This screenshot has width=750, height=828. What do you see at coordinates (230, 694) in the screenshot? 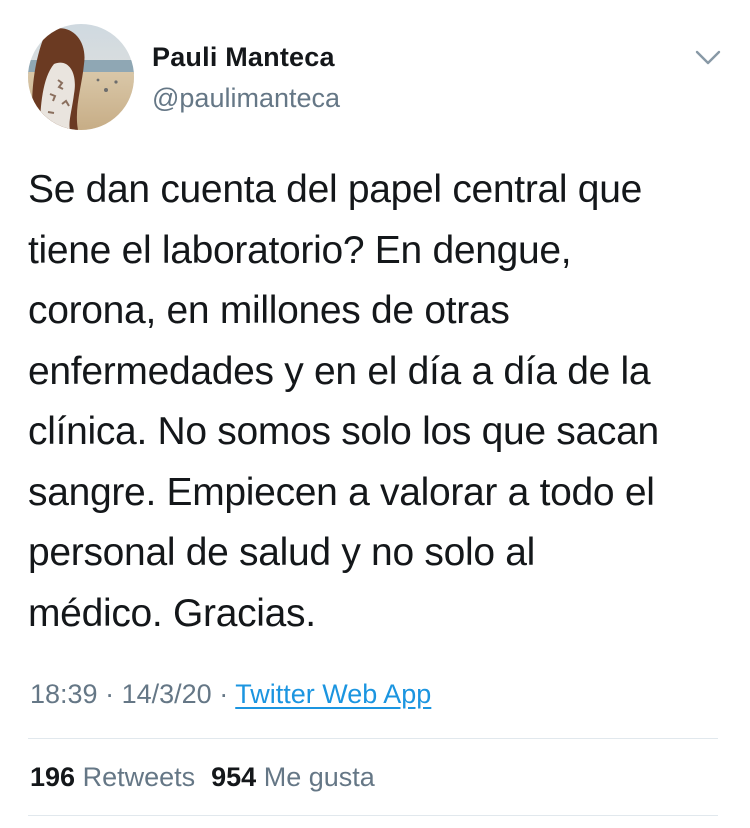
I see `tweet-meta: 18:39 · 14/3/20 · Twitter Web App` at bounding box center [230, 694].